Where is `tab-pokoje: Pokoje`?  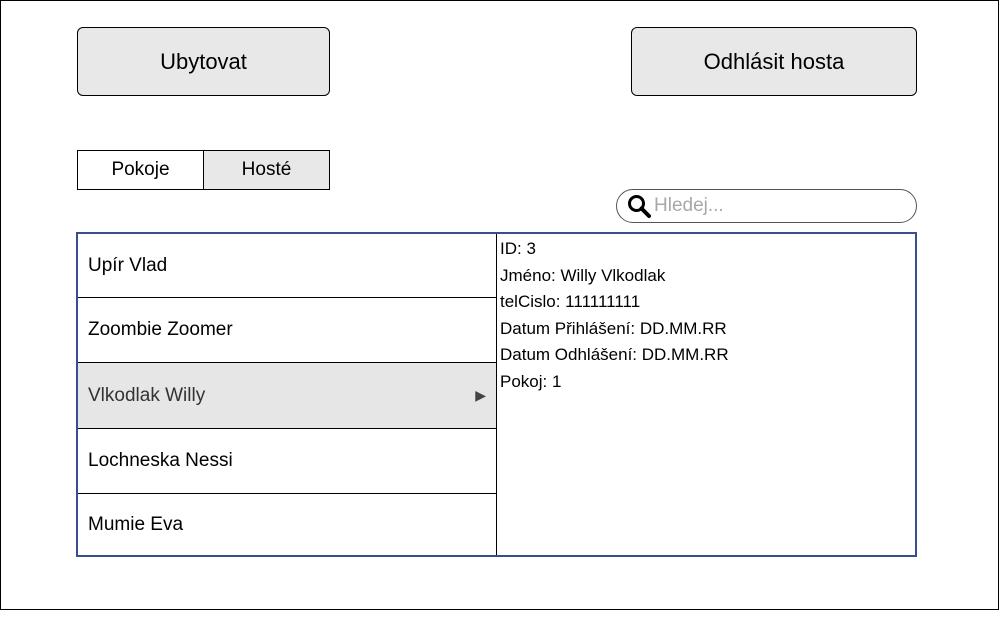 tab-pokoje: Pokoje is located at coordinates (141, 170).